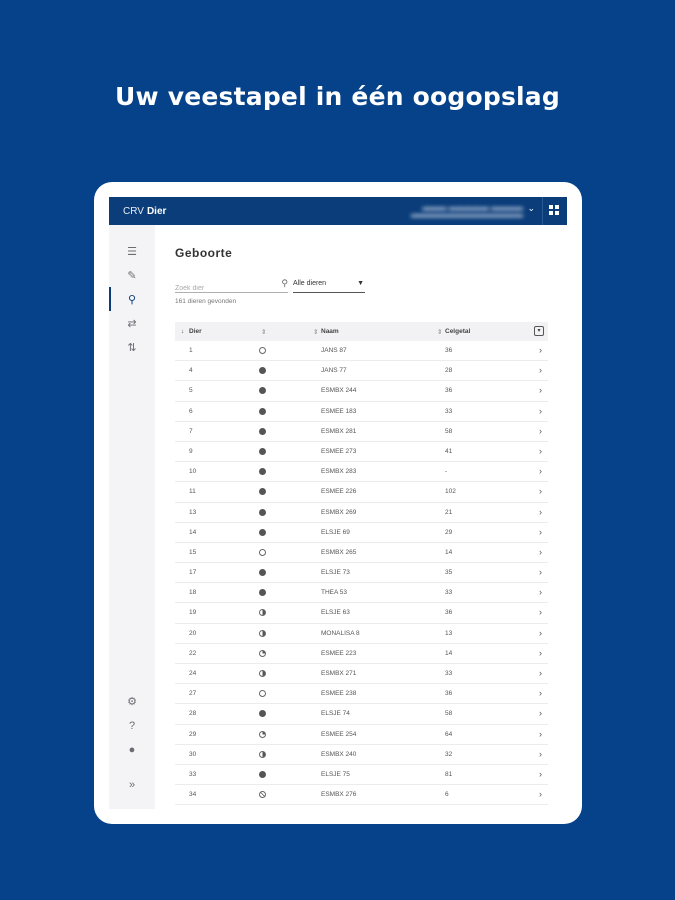 The width and height of the screenshot is (675, 900). Describe the element at coordinates (193, 532) in the screenshot. I see `cell-dier: 14` at that location.